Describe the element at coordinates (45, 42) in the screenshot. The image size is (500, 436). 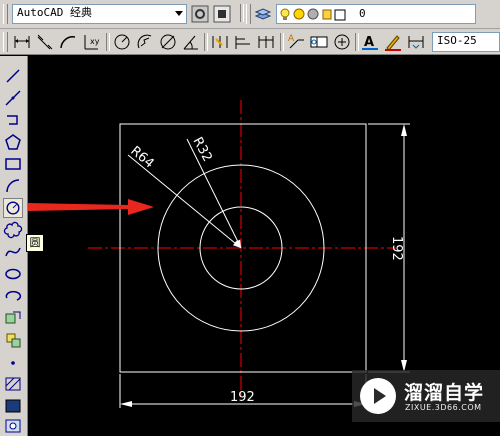
I see `aligned-dimension-icon` at that location.